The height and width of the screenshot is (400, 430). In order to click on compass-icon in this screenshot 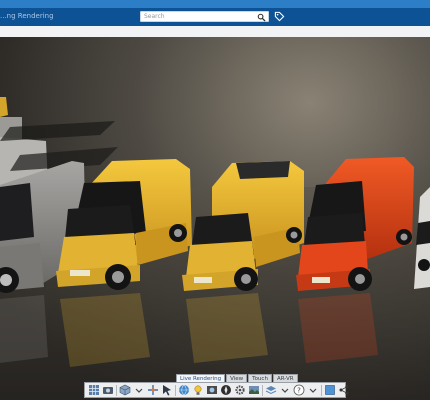, I will do `click(226, 390)`.